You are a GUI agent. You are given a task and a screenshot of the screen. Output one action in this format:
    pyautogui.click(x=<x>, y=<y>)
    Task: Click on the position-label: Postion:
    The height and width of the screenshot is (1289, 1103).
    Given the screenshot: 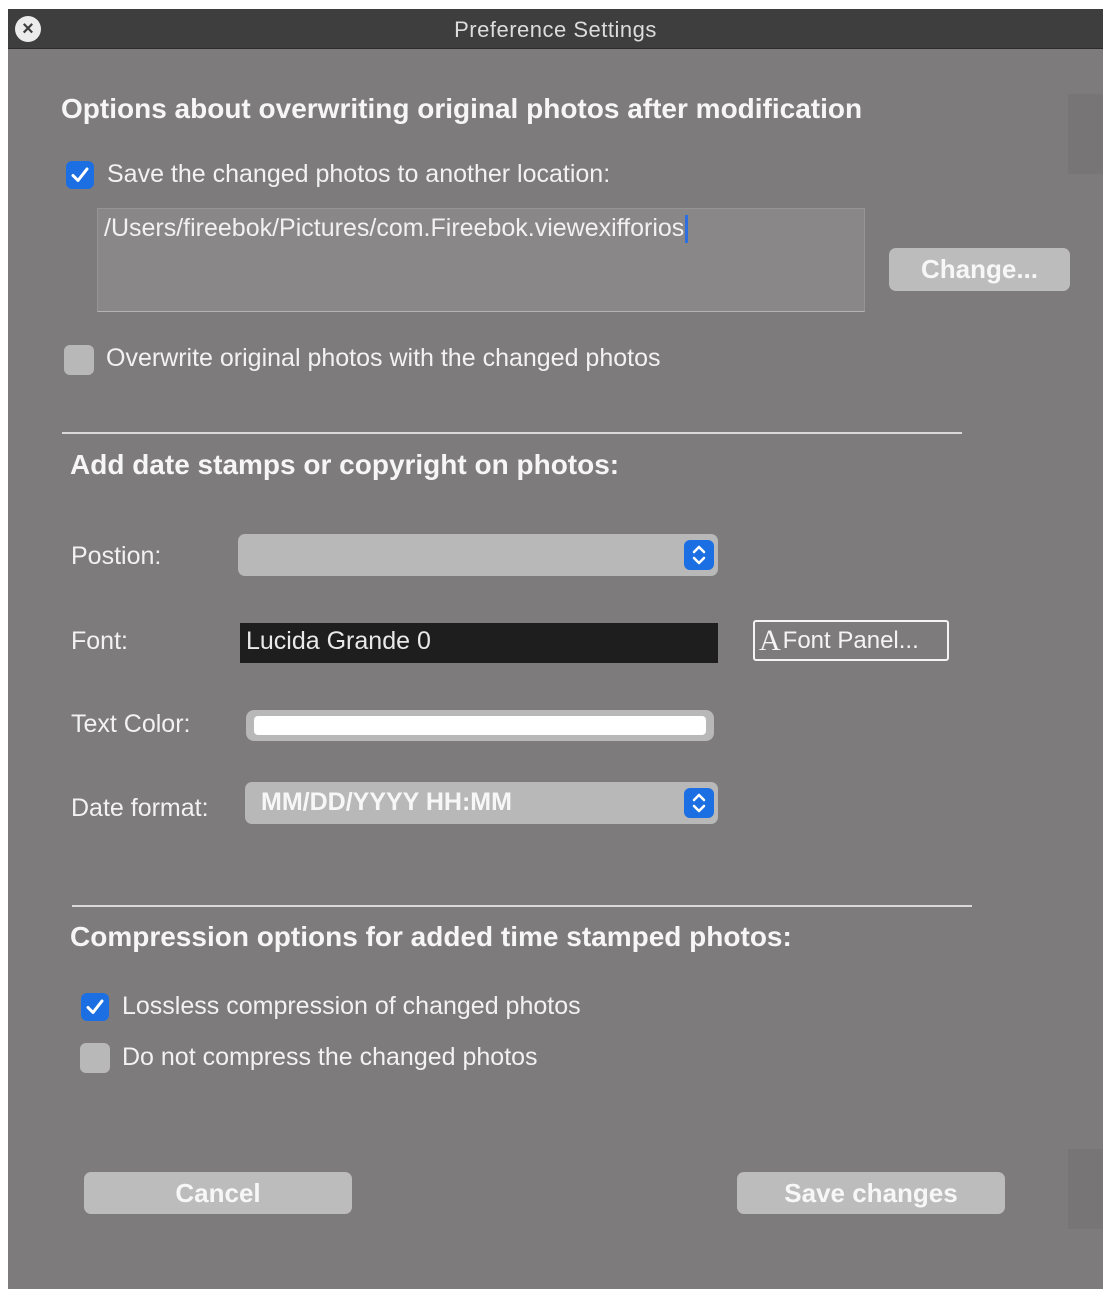 What is the action you would take?
    pyautogui.click(x=116, y=556)
    